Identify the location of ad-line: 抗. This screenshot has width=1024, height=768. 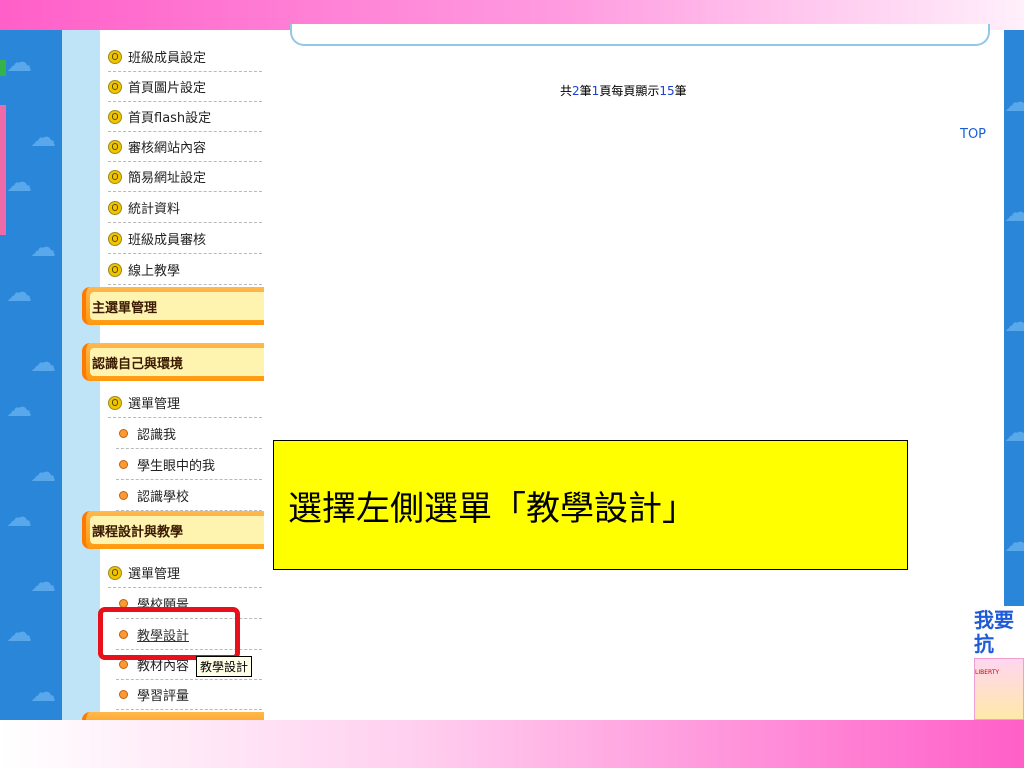
(984, 644).